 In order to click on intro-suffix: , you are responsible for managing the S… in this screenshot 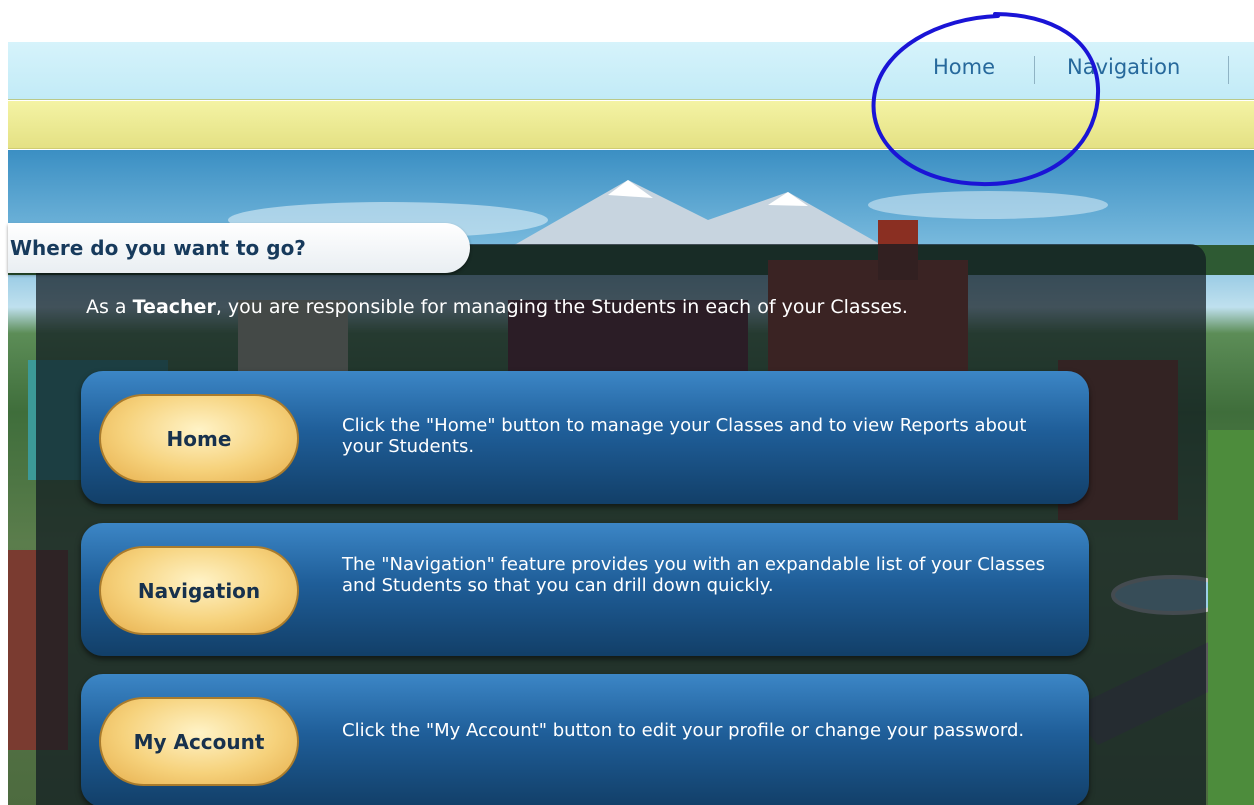, I will do `click(561, 307)`.